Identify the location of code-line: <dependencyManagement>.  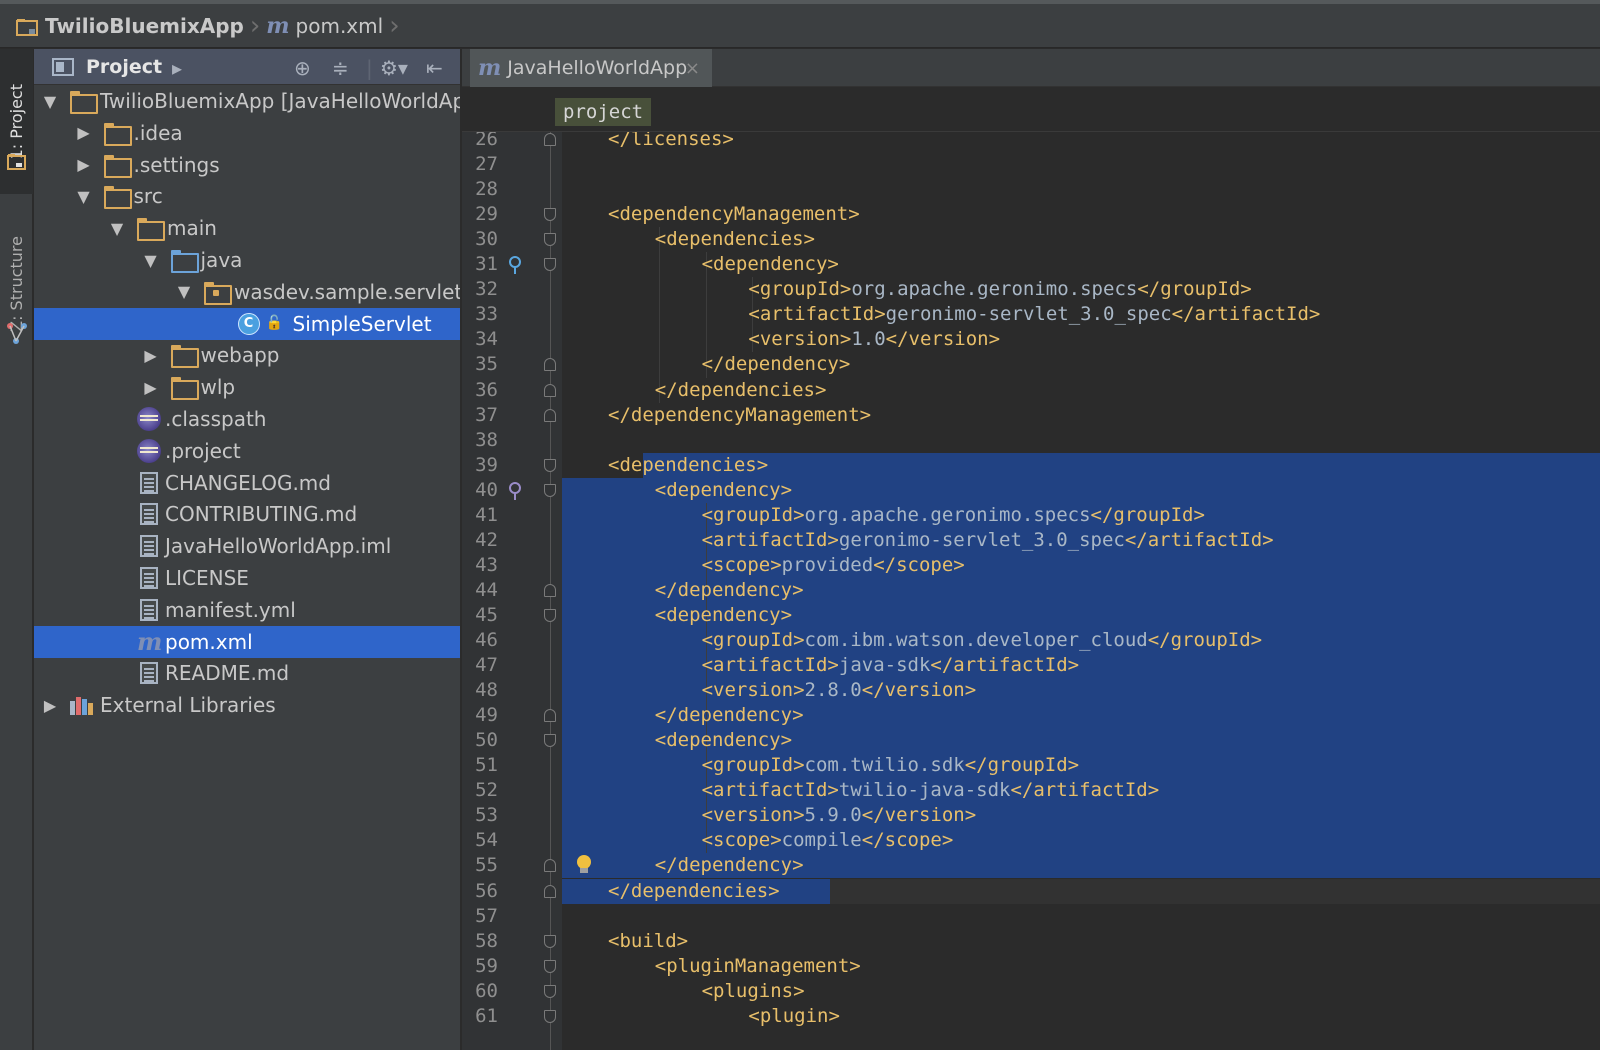
(734, 214).